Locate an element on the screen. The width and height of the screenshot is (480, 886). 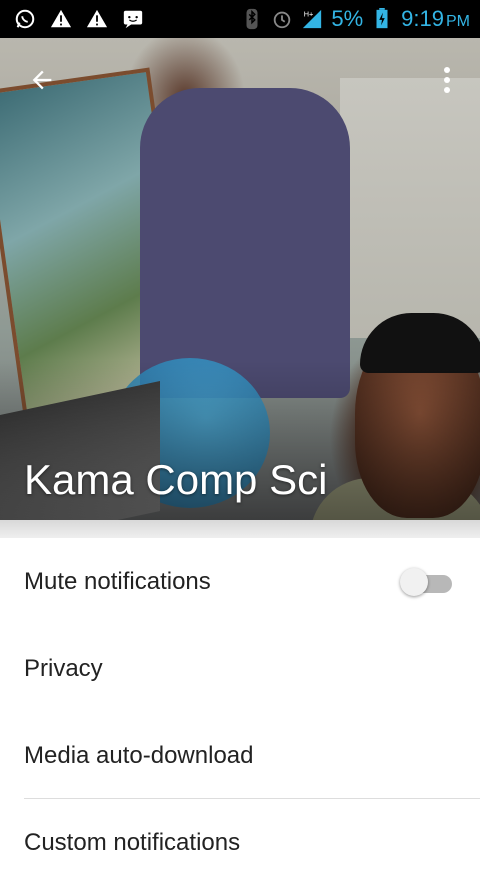
group-name: Kama Comp Sci is located at coordinates (176, 479).